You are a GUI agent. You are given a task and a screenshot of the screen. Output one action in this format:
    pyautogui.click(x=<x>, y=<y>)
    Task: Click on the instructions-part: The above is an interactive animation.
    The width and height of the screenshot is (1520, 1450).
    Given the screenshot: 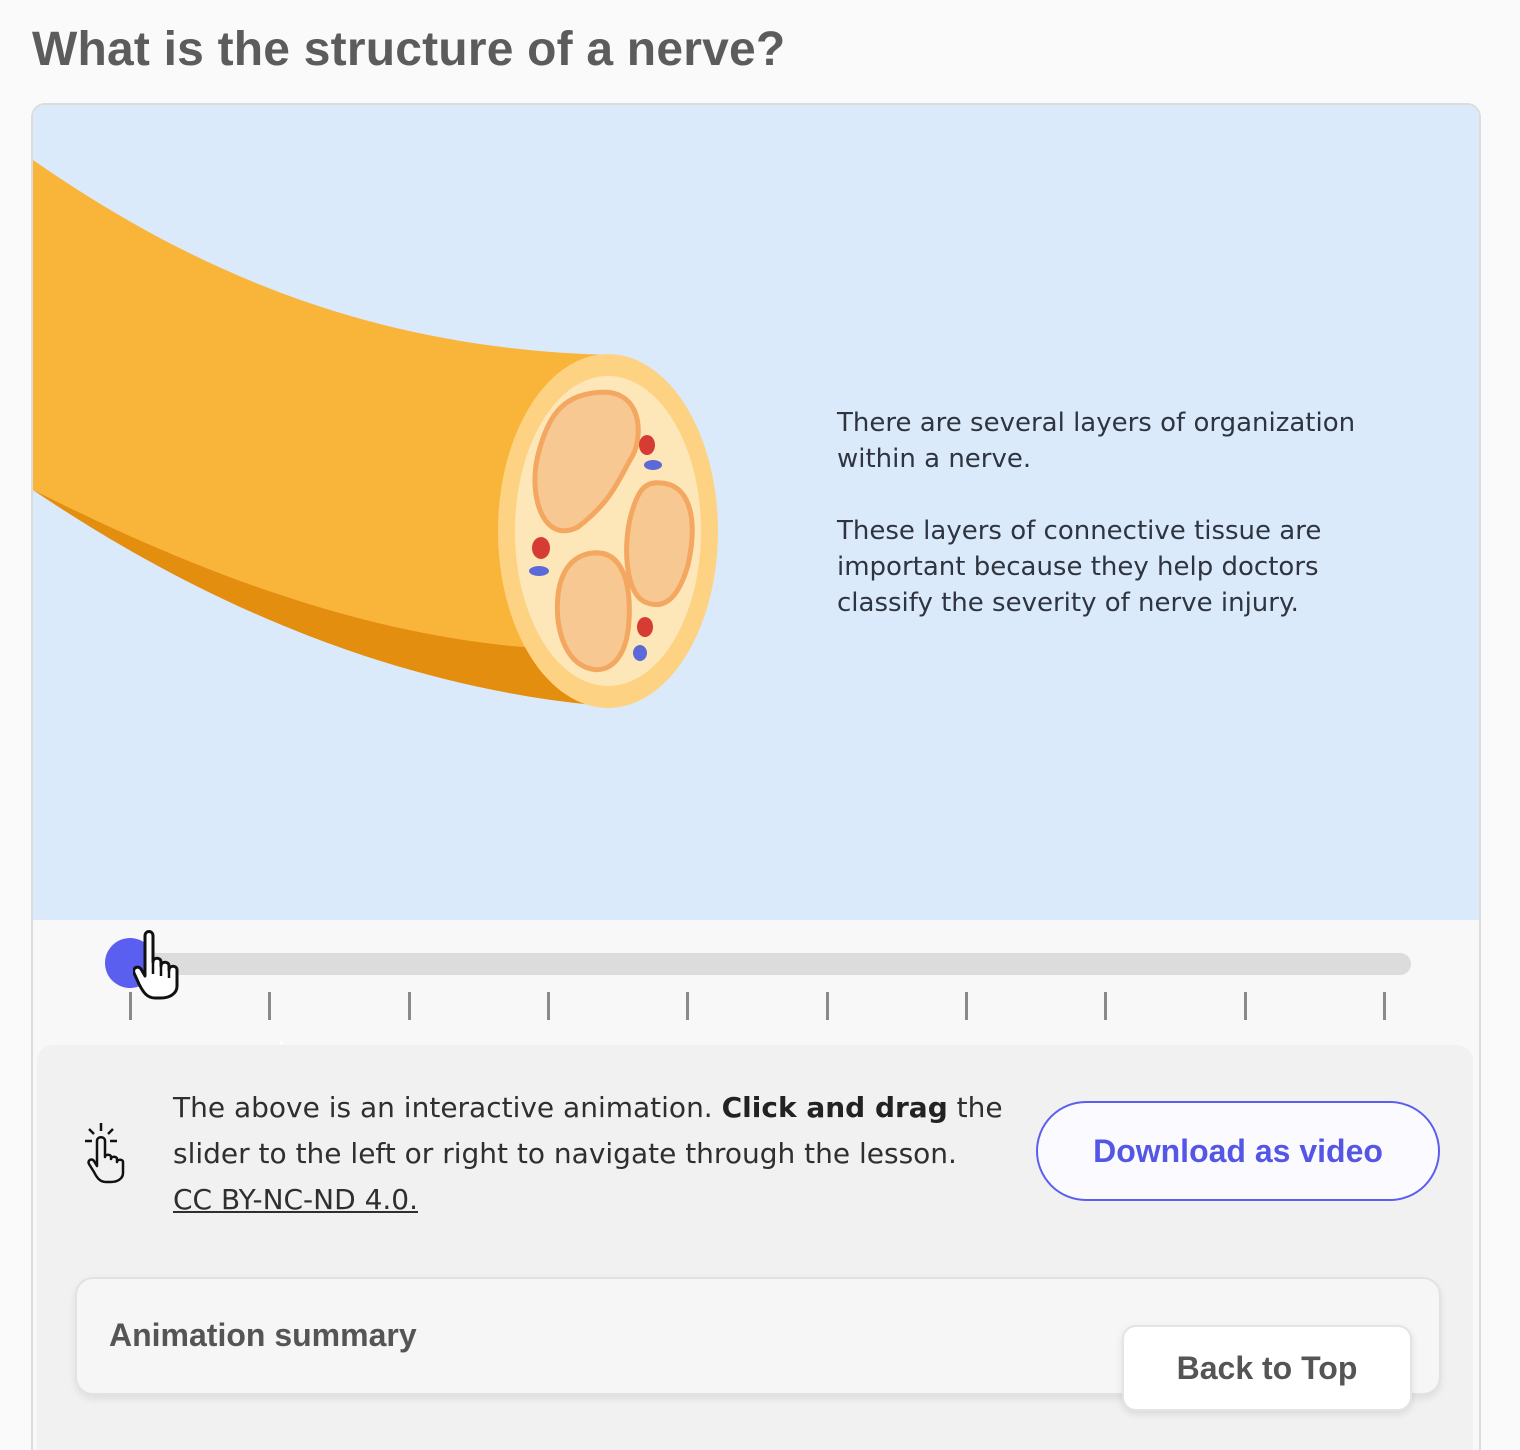 What is the action you would take?
    pyautogui.click(x=447, y=1107)
    